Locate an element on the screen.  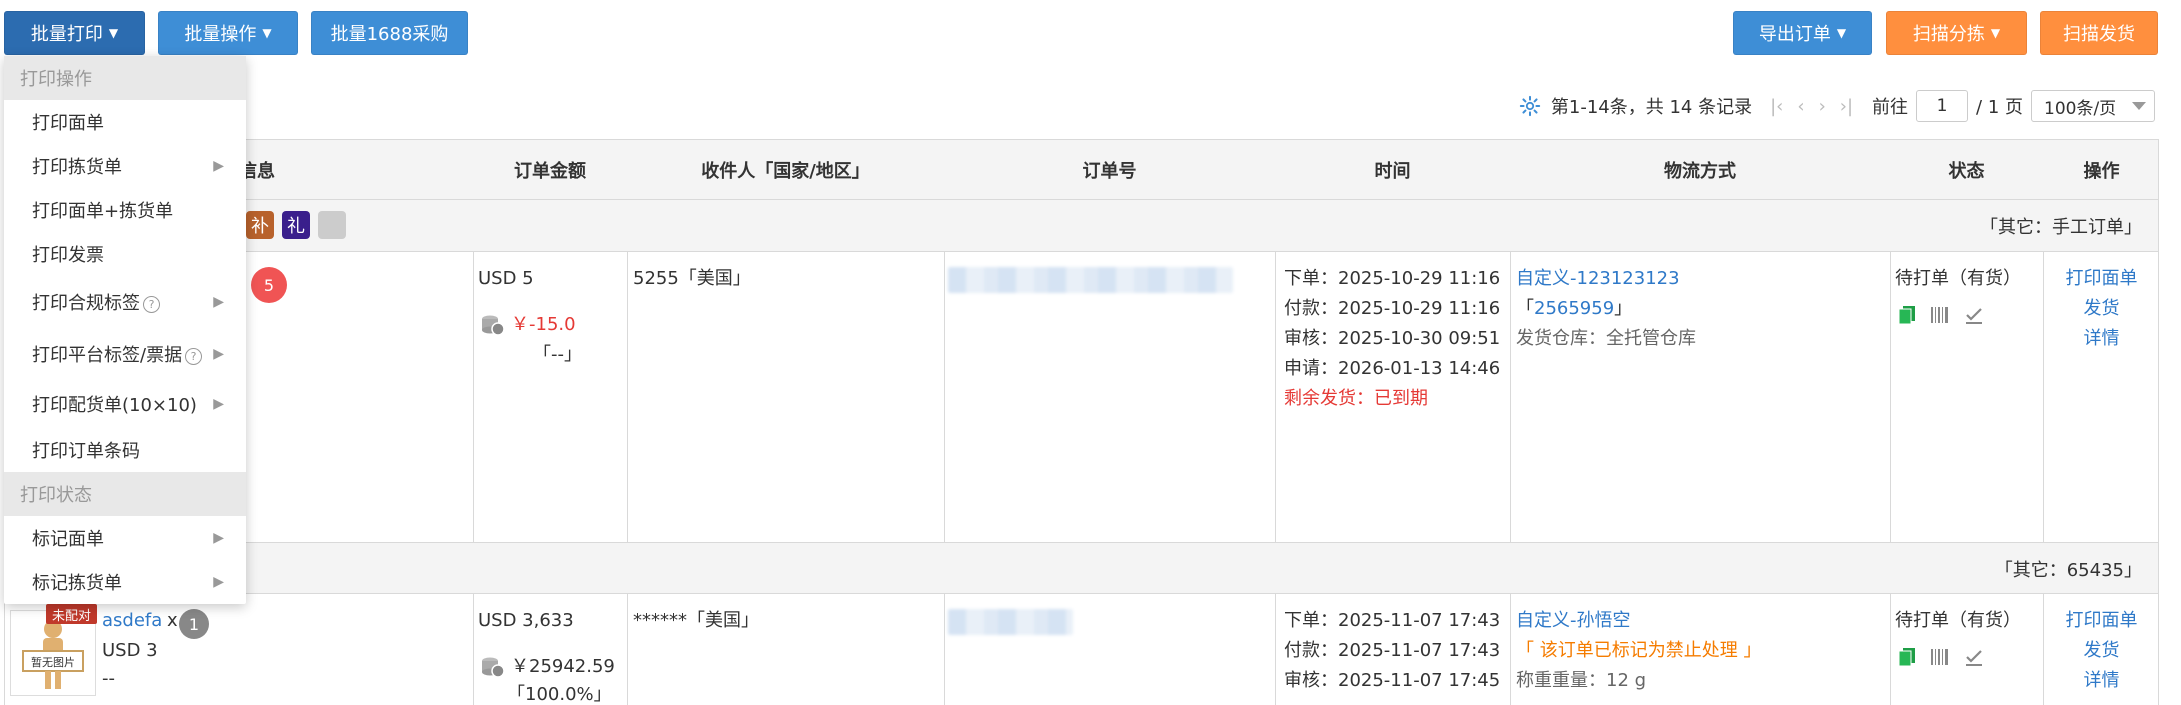
page-input is located at coordinates (1942, 106).